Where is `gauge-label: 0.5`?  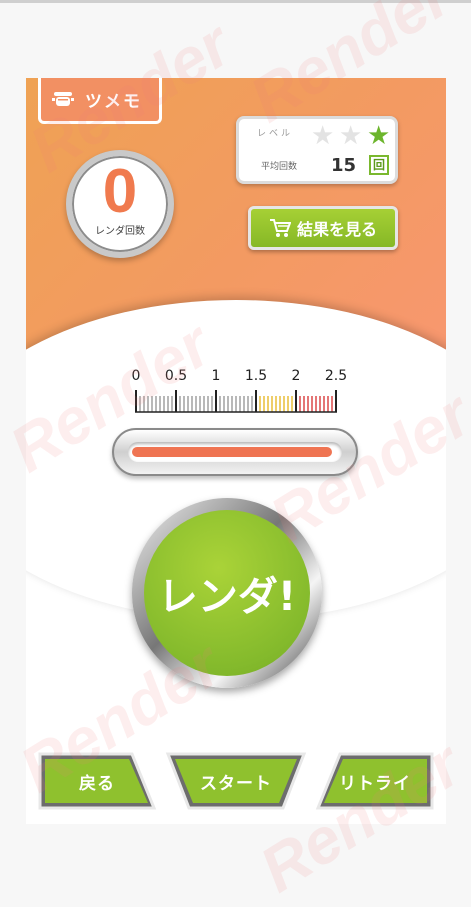 gauge-label: 0.5 is located at coordinates (176, 376).